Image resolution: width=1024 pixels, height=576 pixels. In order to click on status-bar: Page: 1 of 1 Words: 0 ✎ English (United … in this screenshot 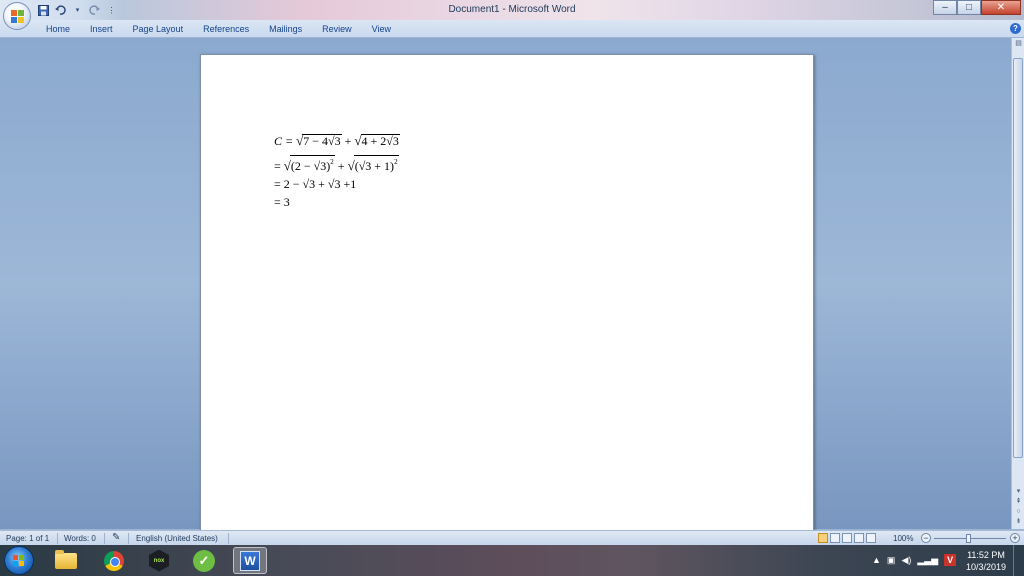, I will do `click(512, 538)`.